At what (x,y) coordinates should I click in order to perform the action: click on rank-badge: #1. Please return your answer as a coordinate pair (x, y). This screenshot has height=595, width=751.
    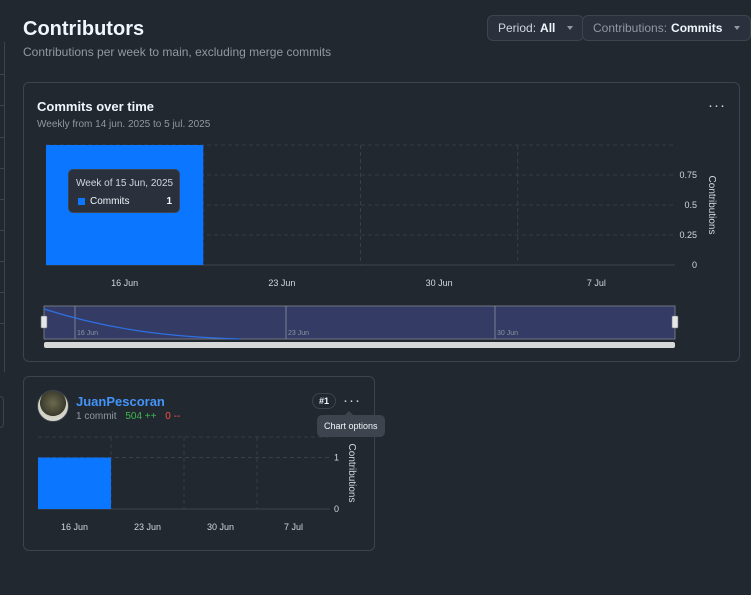
    Looking at the image, I should click on (324, 401).